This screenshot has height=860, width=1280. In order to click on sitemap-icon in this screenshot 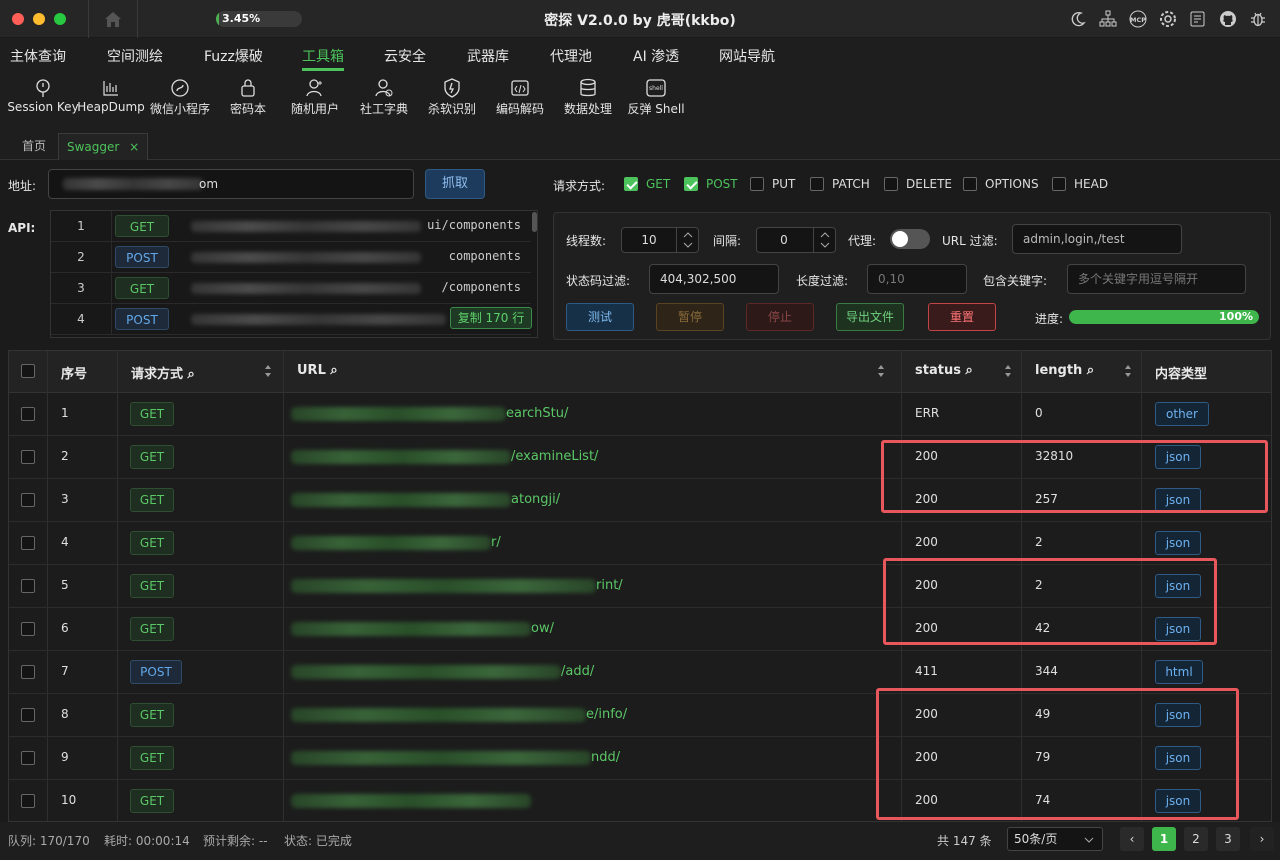, I will do `click(1108, 19)`.